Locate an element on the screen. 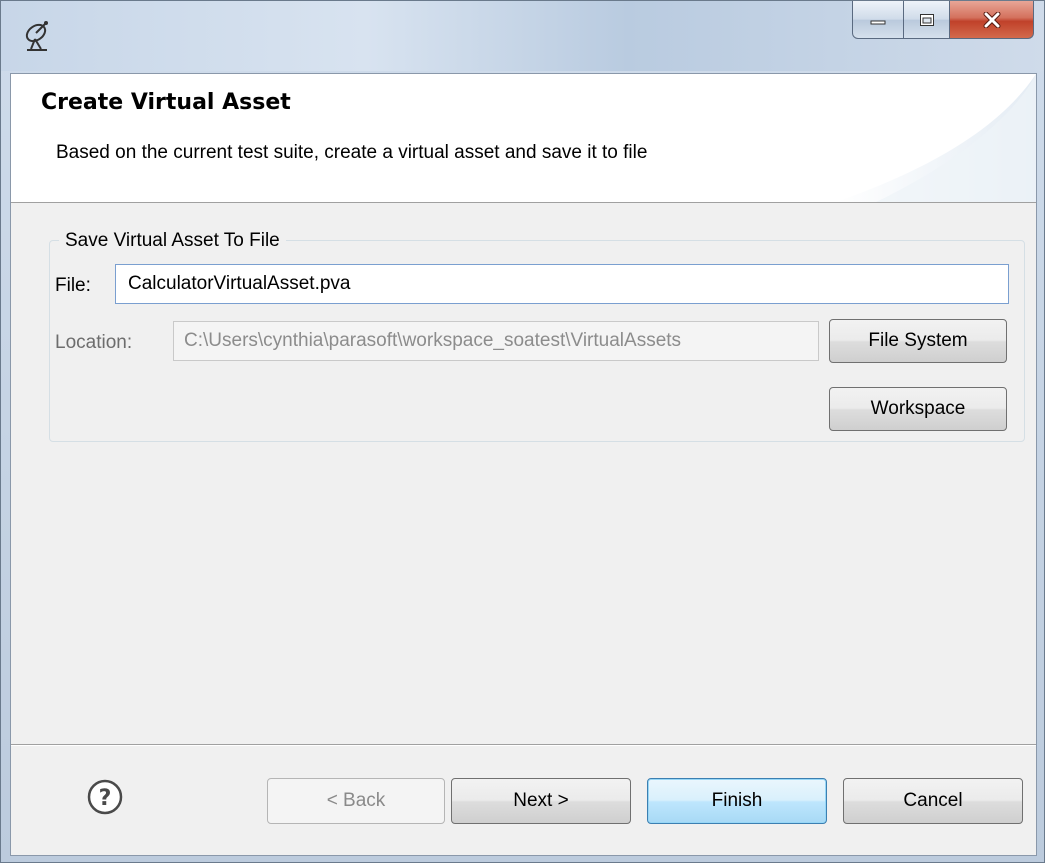  close-button is located at coordinates (992, 20).